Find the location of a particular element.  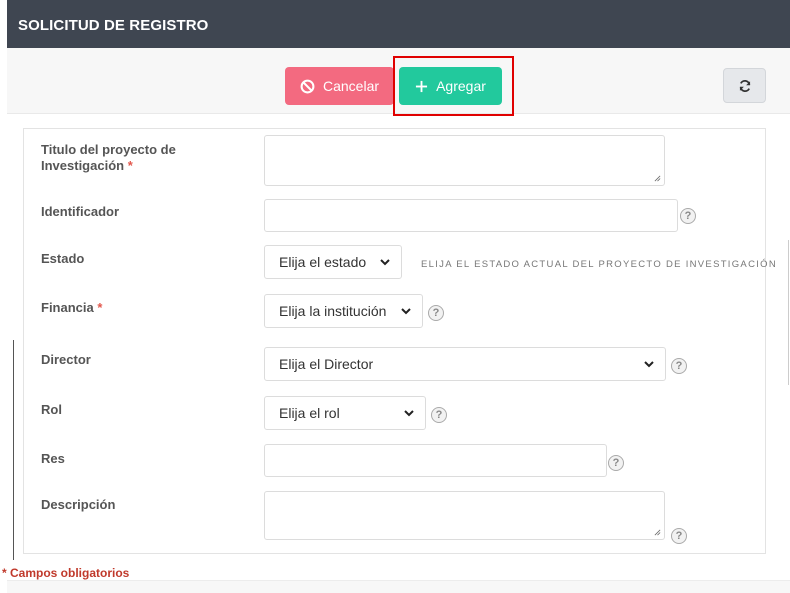

identificador-input is located at coordinates (471, 215).